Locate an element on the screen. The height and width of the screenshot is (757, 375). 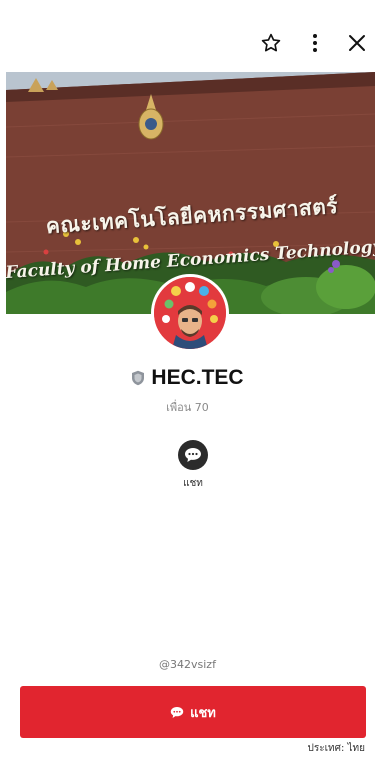
chat-button-label: แชท is located at coordinates (203, 713).